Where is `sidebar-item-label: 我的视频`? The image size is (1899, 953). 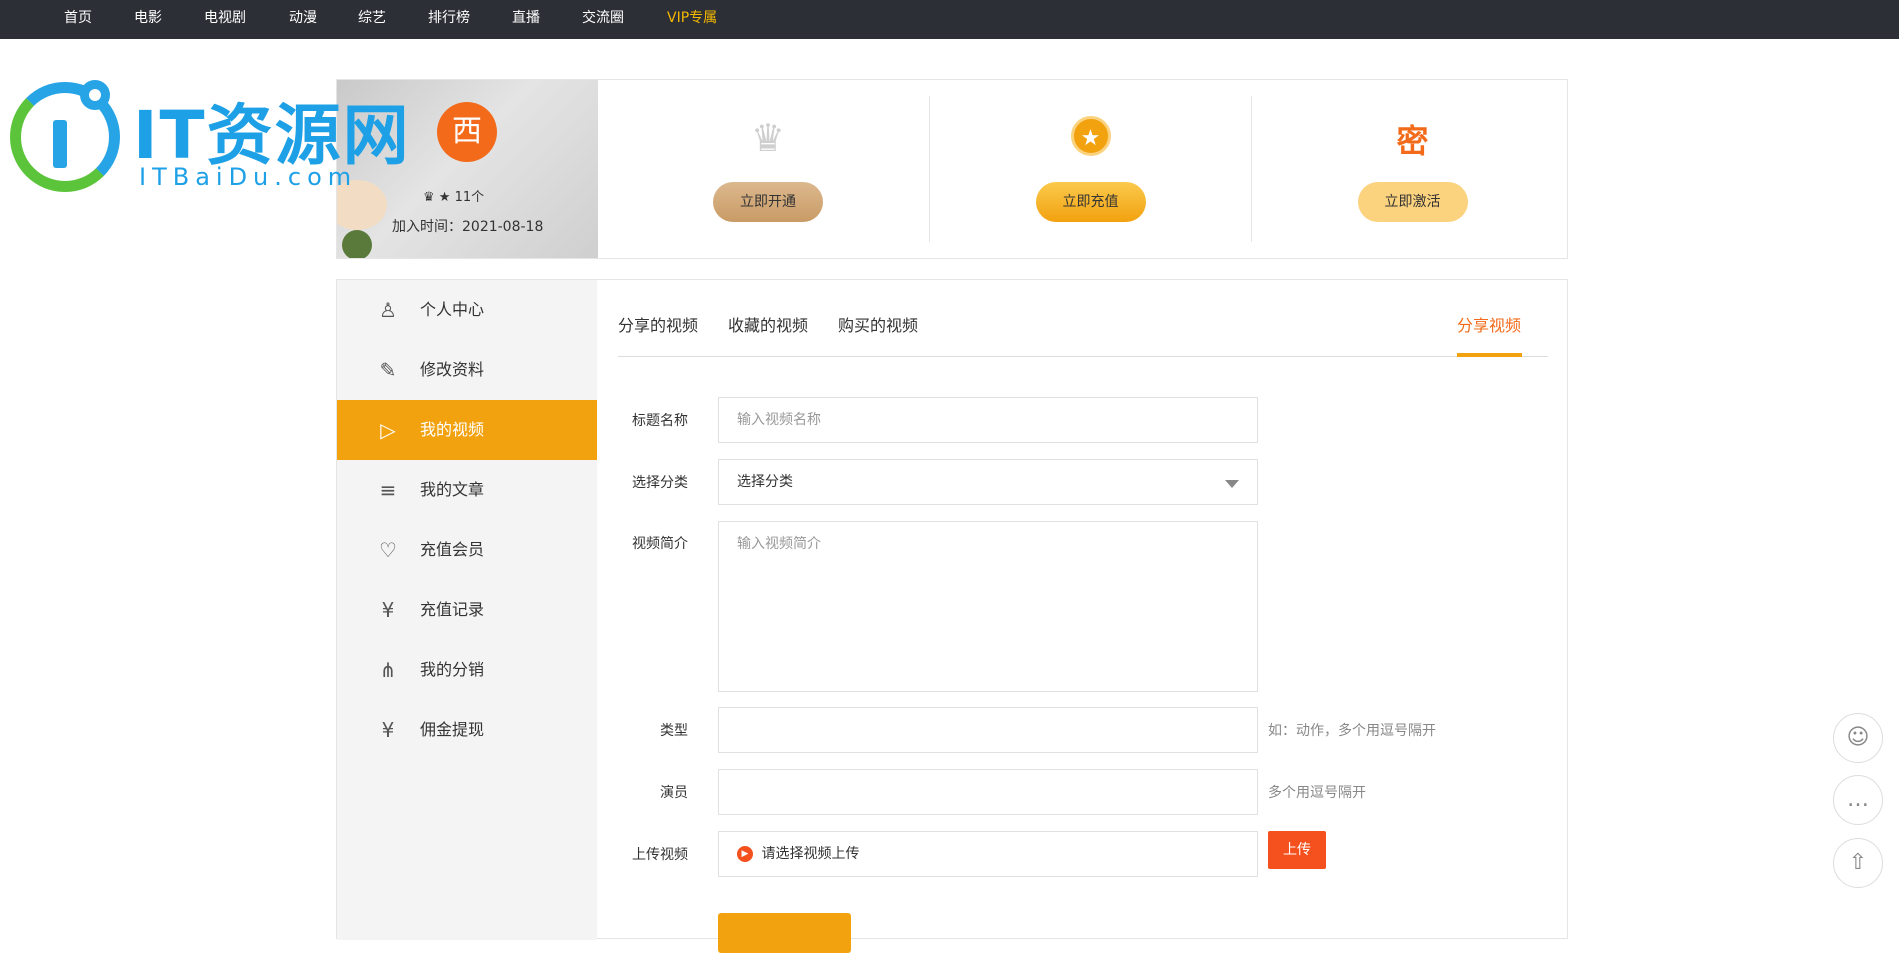 sidebar-item-label: 我的视频 is located at coordinates (452, 429).